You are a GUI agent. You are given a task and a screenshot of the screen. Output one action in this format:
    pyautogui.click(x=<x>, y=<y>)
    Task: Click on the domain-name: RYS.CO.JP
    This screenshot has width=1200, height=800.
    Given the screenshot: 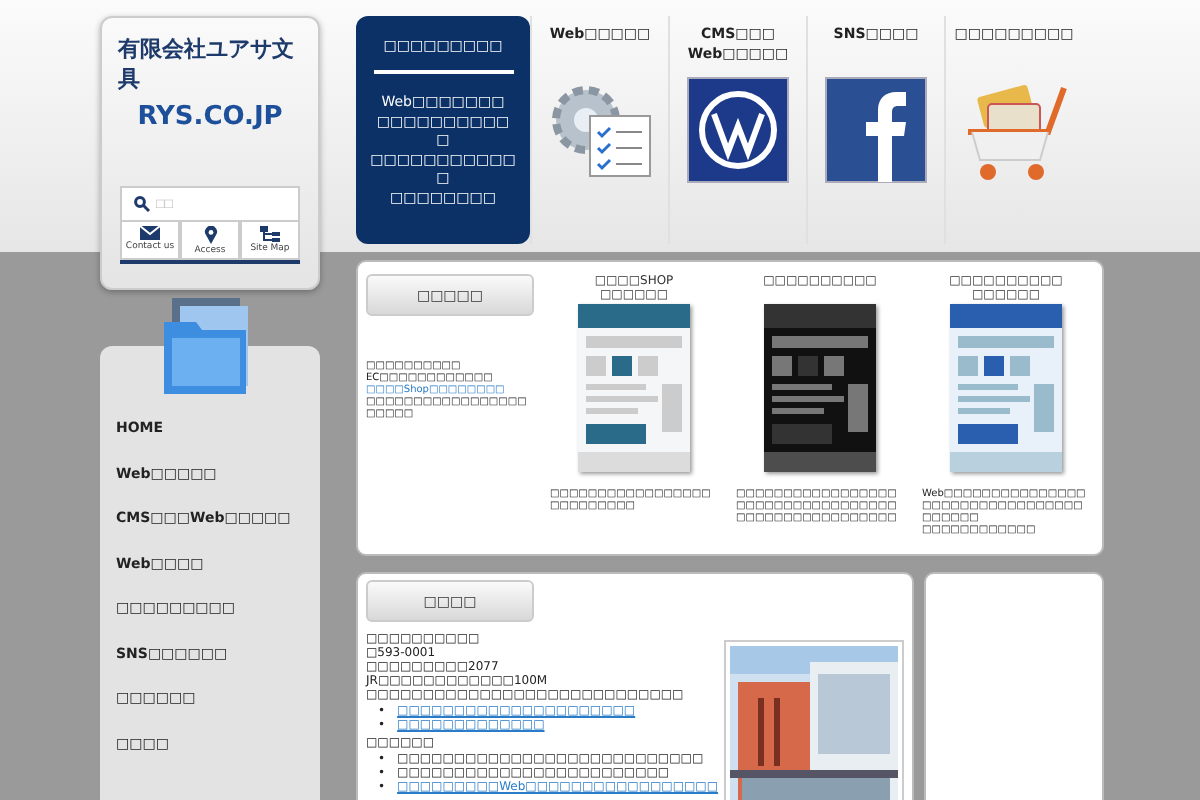 What is the action you would take?
    pyautogui.click(x=210, y=117)
    